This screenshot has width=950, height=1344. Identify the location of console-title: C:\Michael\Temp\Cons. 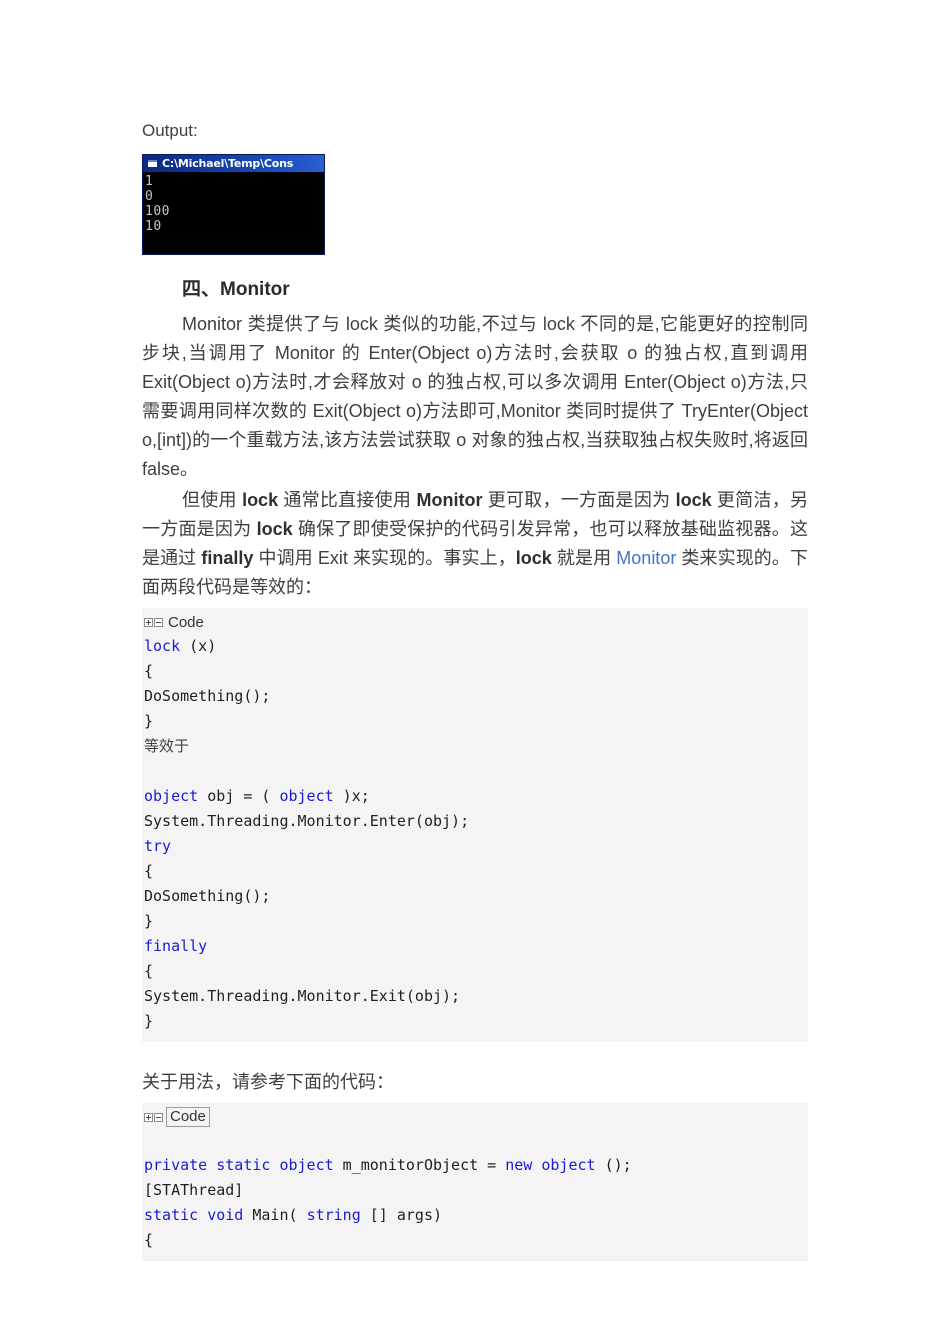
(228, 163).